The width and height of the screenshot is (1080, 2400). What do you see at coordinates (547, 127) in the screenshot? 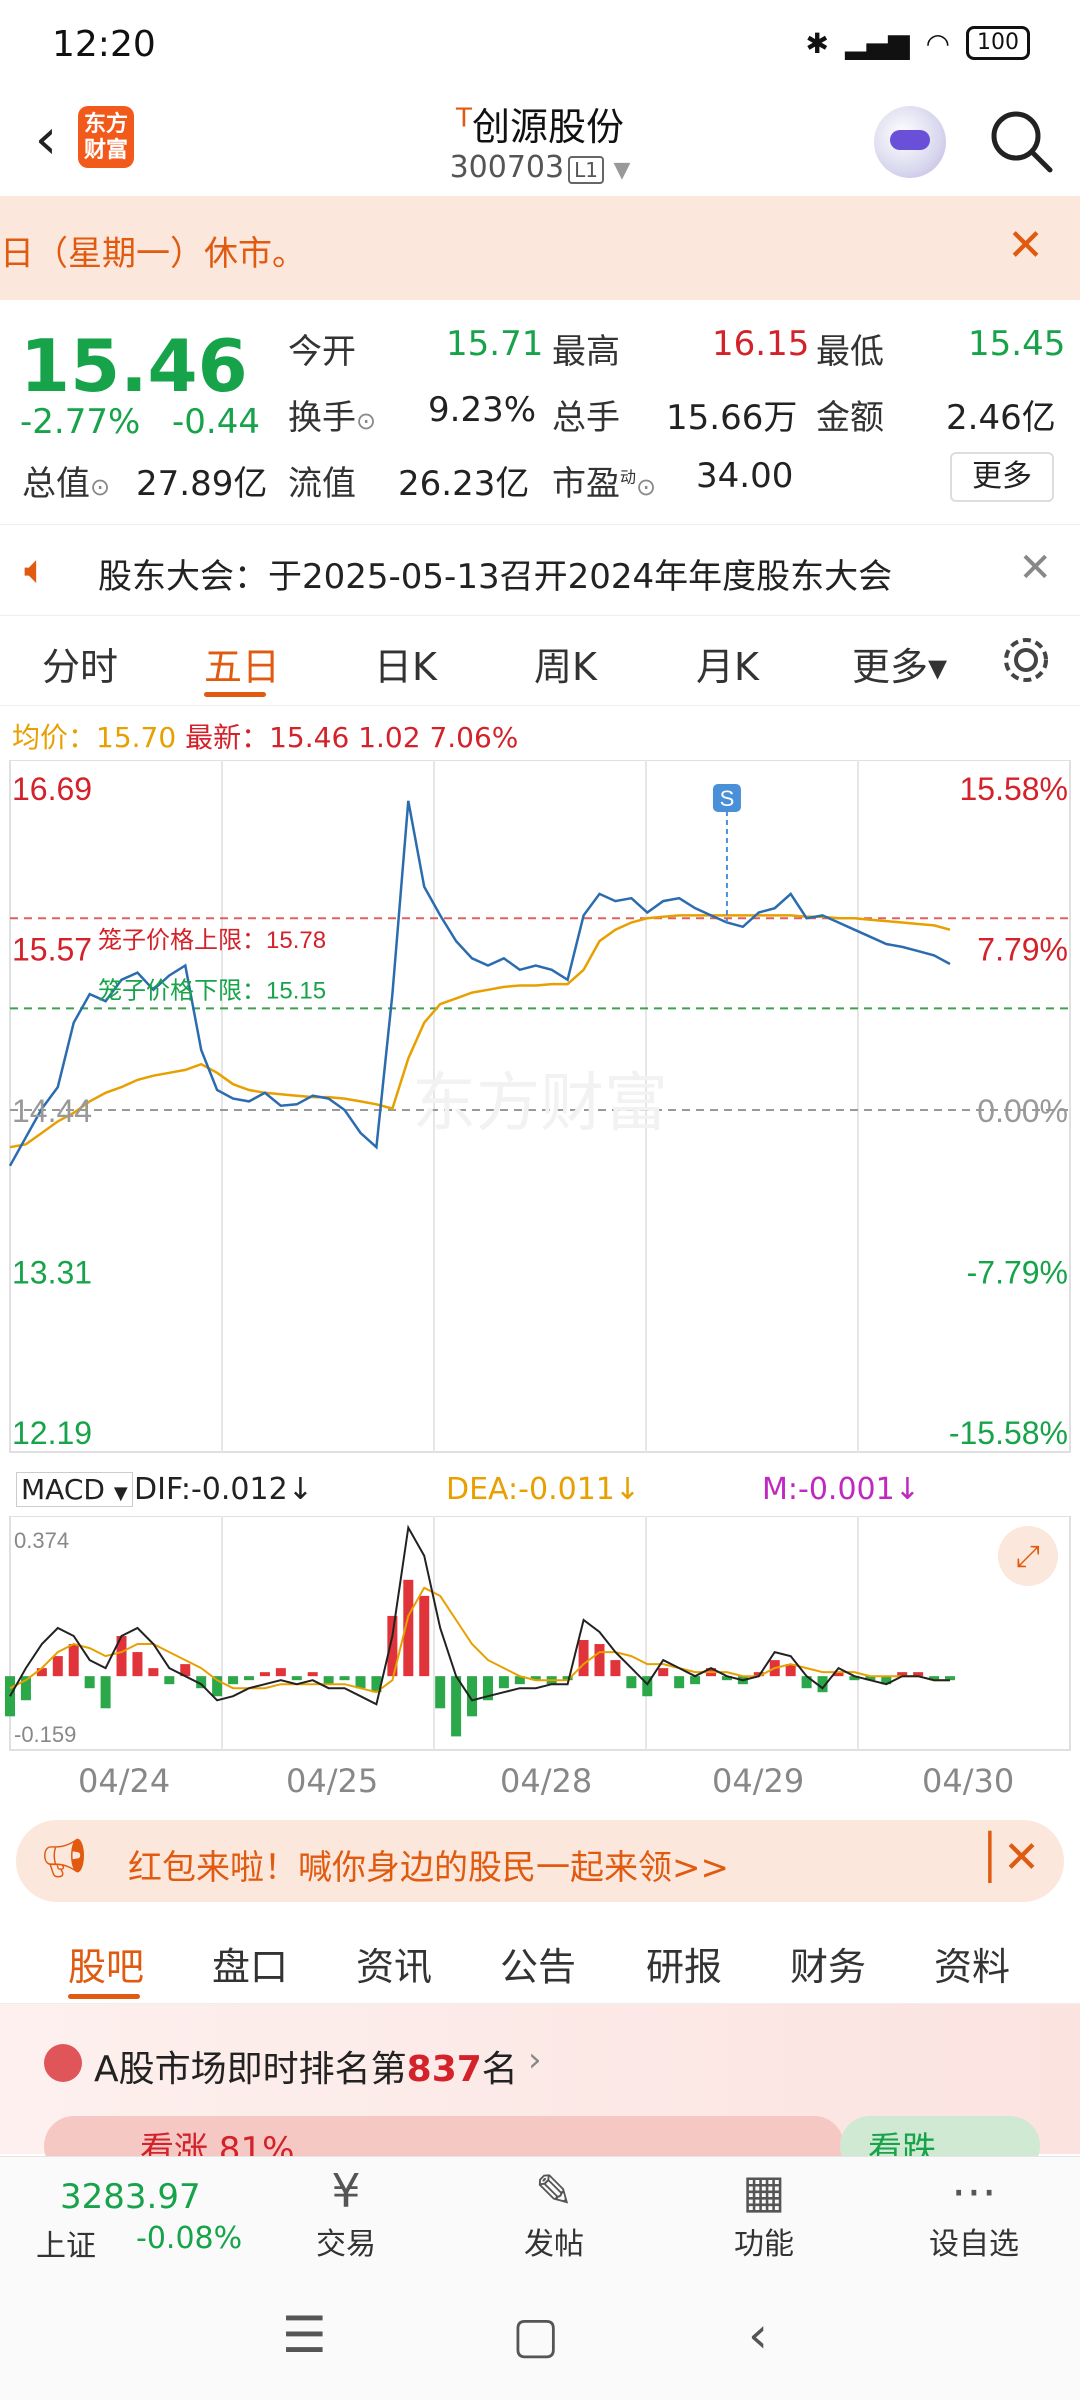
I see `stock-name: 创源股份` at bounding box center [547, 127].